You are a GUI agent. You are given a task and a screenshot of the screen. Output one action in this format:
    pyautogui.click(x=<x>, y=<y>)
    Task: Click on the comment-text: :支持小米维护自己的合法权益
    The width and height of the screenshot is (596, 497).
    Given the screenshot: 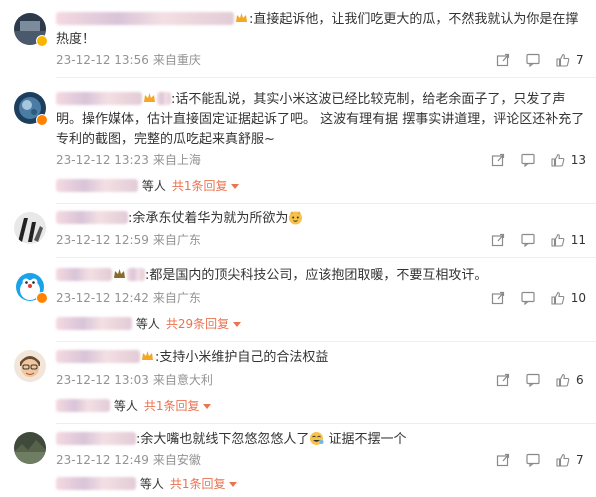 What is the action you would take?
    pyautogui.click(x=321, y=358)
    